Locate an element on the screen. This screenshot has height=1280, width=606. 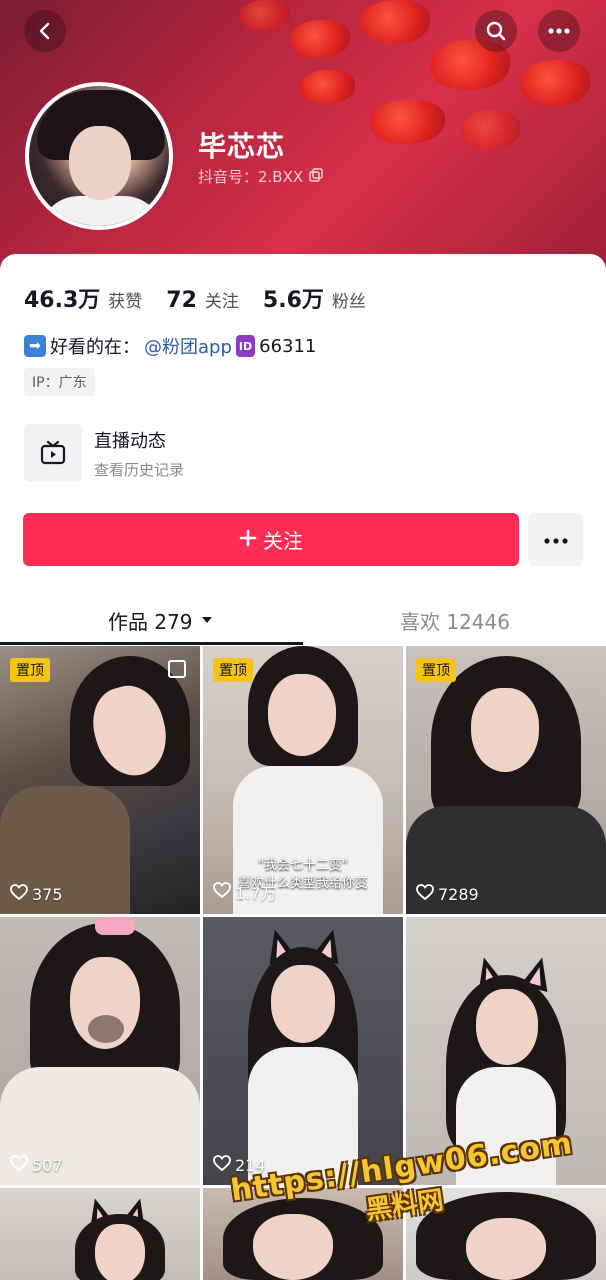
stat-label: 粉丝 is located at coordinates (348, 302).